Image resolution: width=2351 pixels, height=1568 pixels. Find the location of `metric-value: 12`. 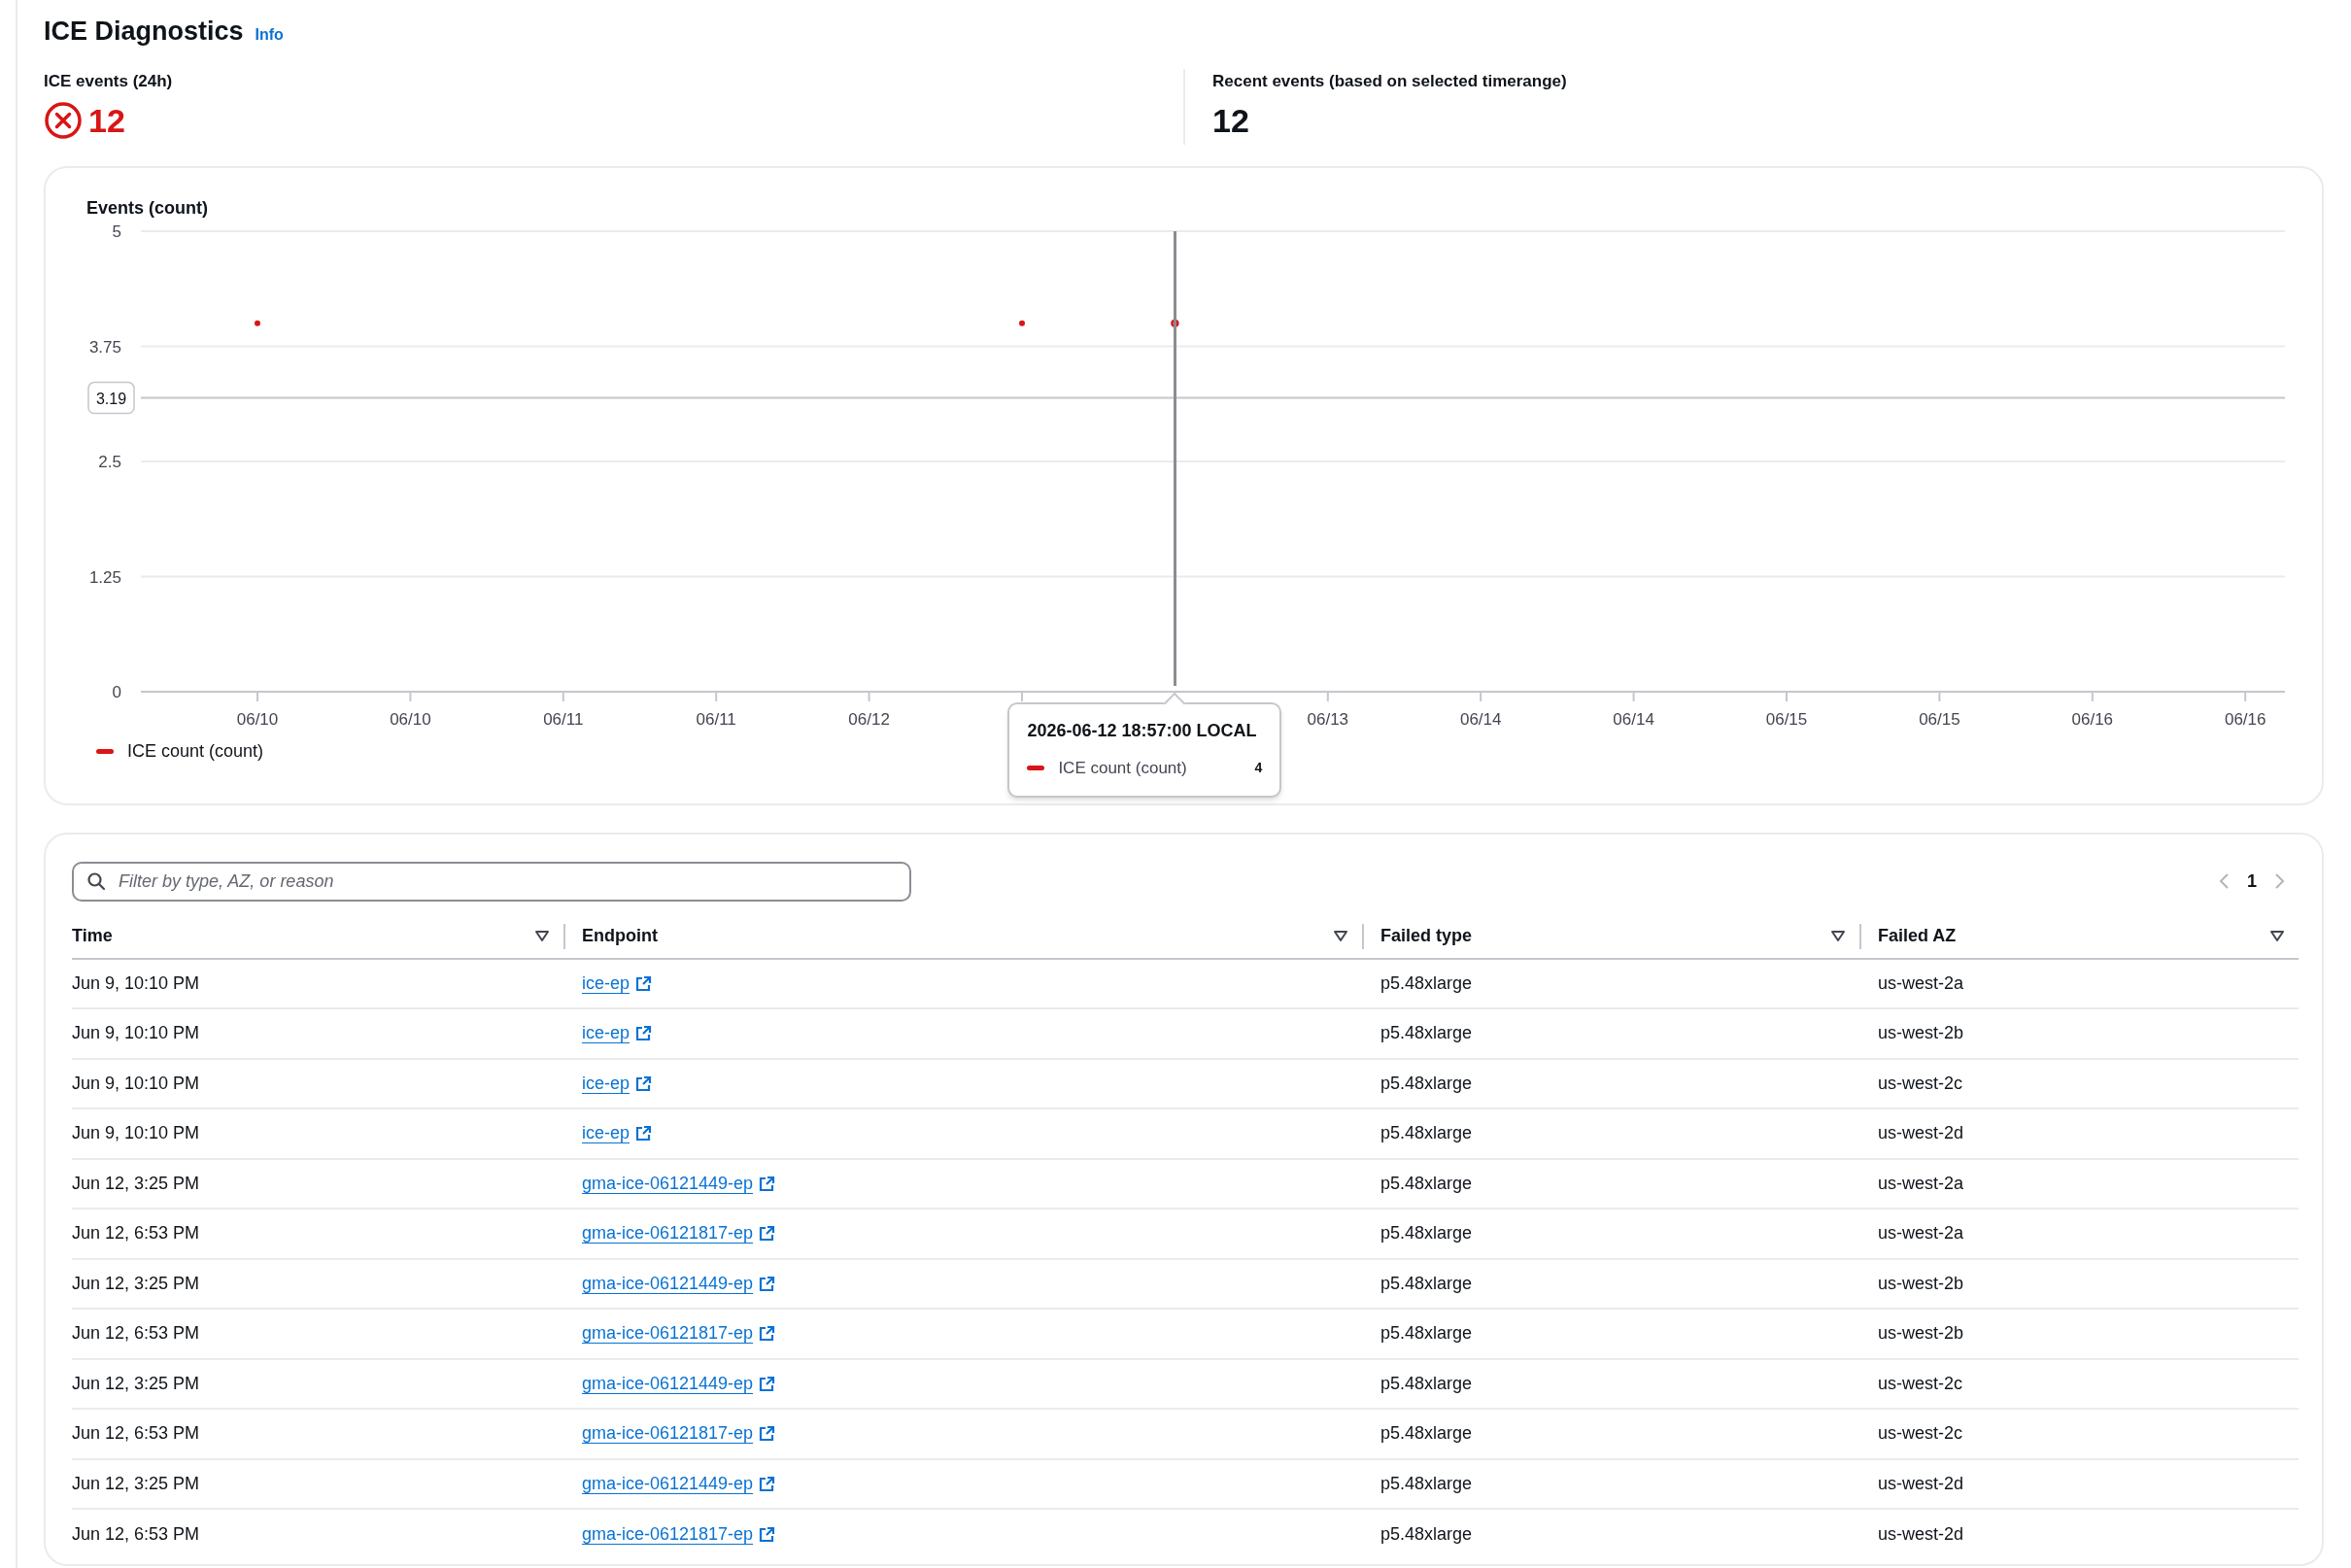

metric-value: 12 is located at coordinates (1230, 121).